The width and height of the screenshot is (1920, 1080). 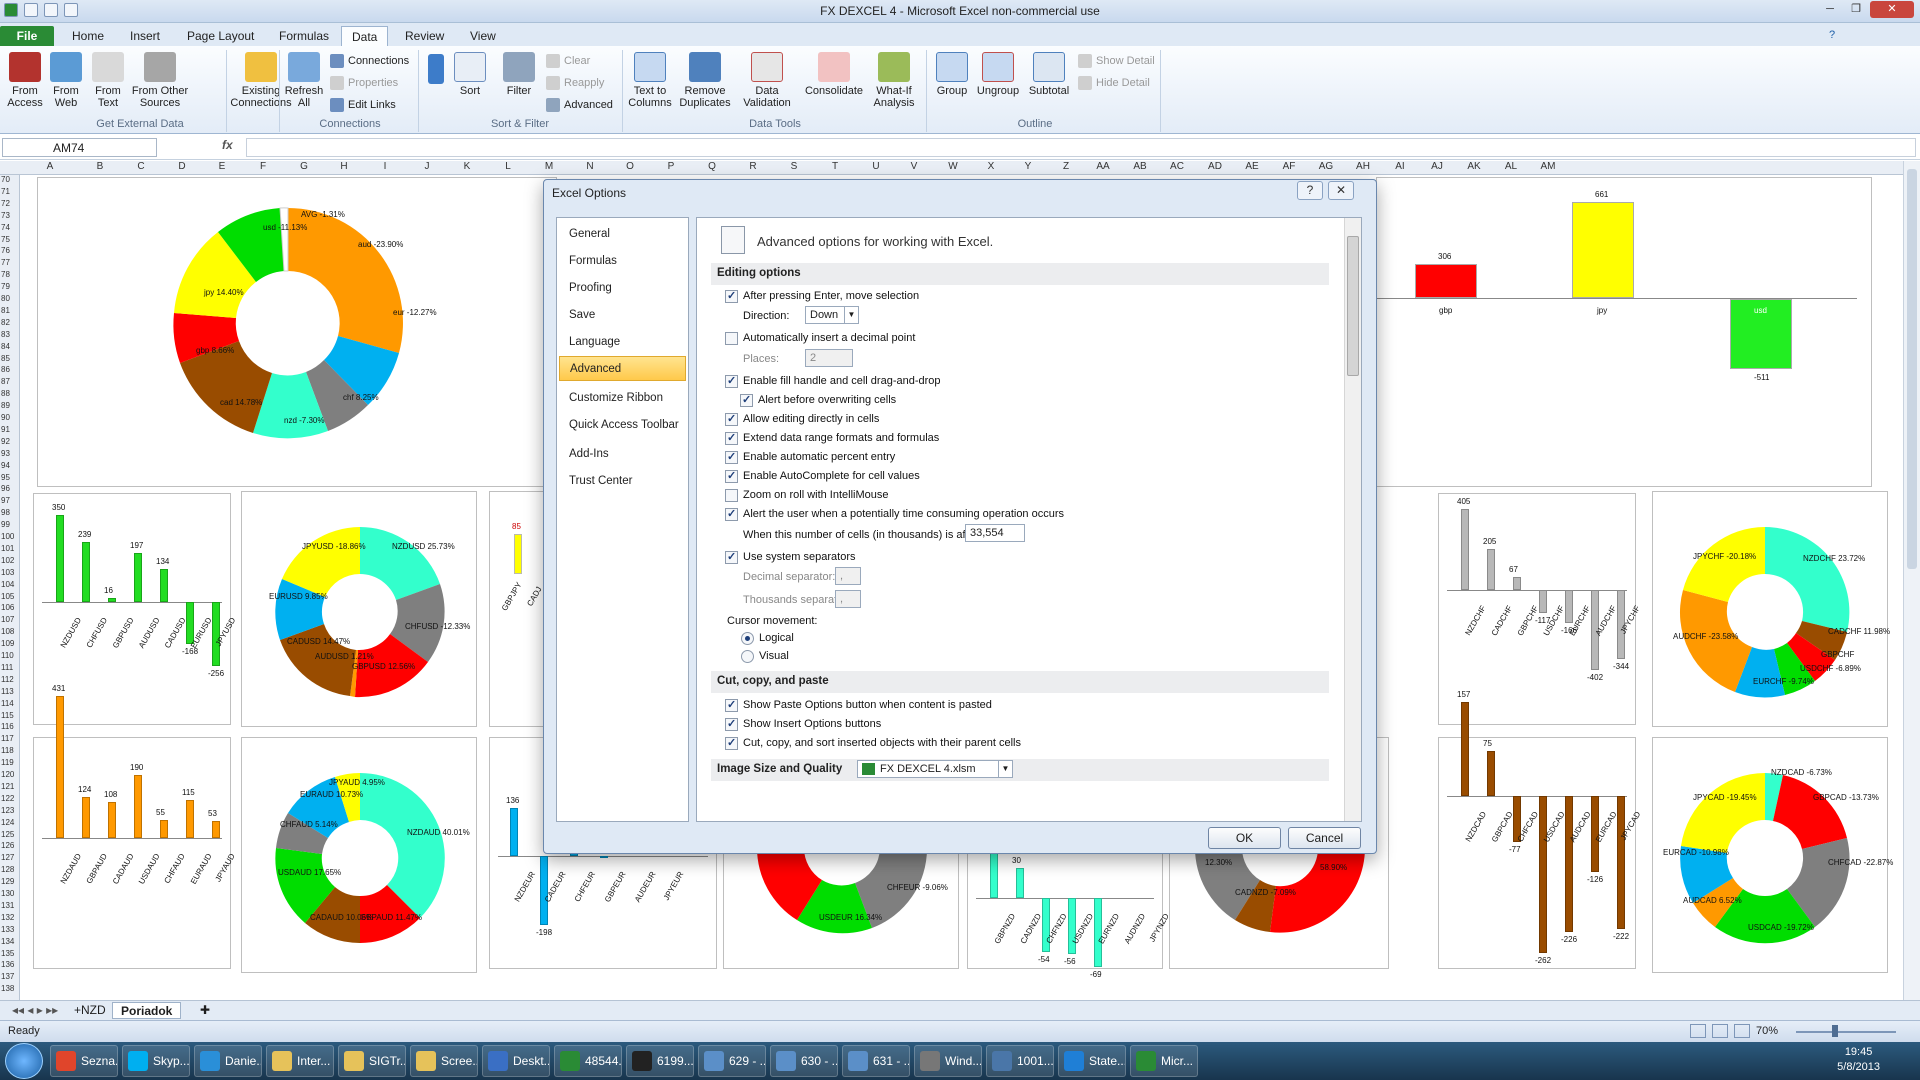 What do you see at coordinates (1912, 369) in the screenshot?
I see `scroll-thumb` at bounding box center [1912, 369].